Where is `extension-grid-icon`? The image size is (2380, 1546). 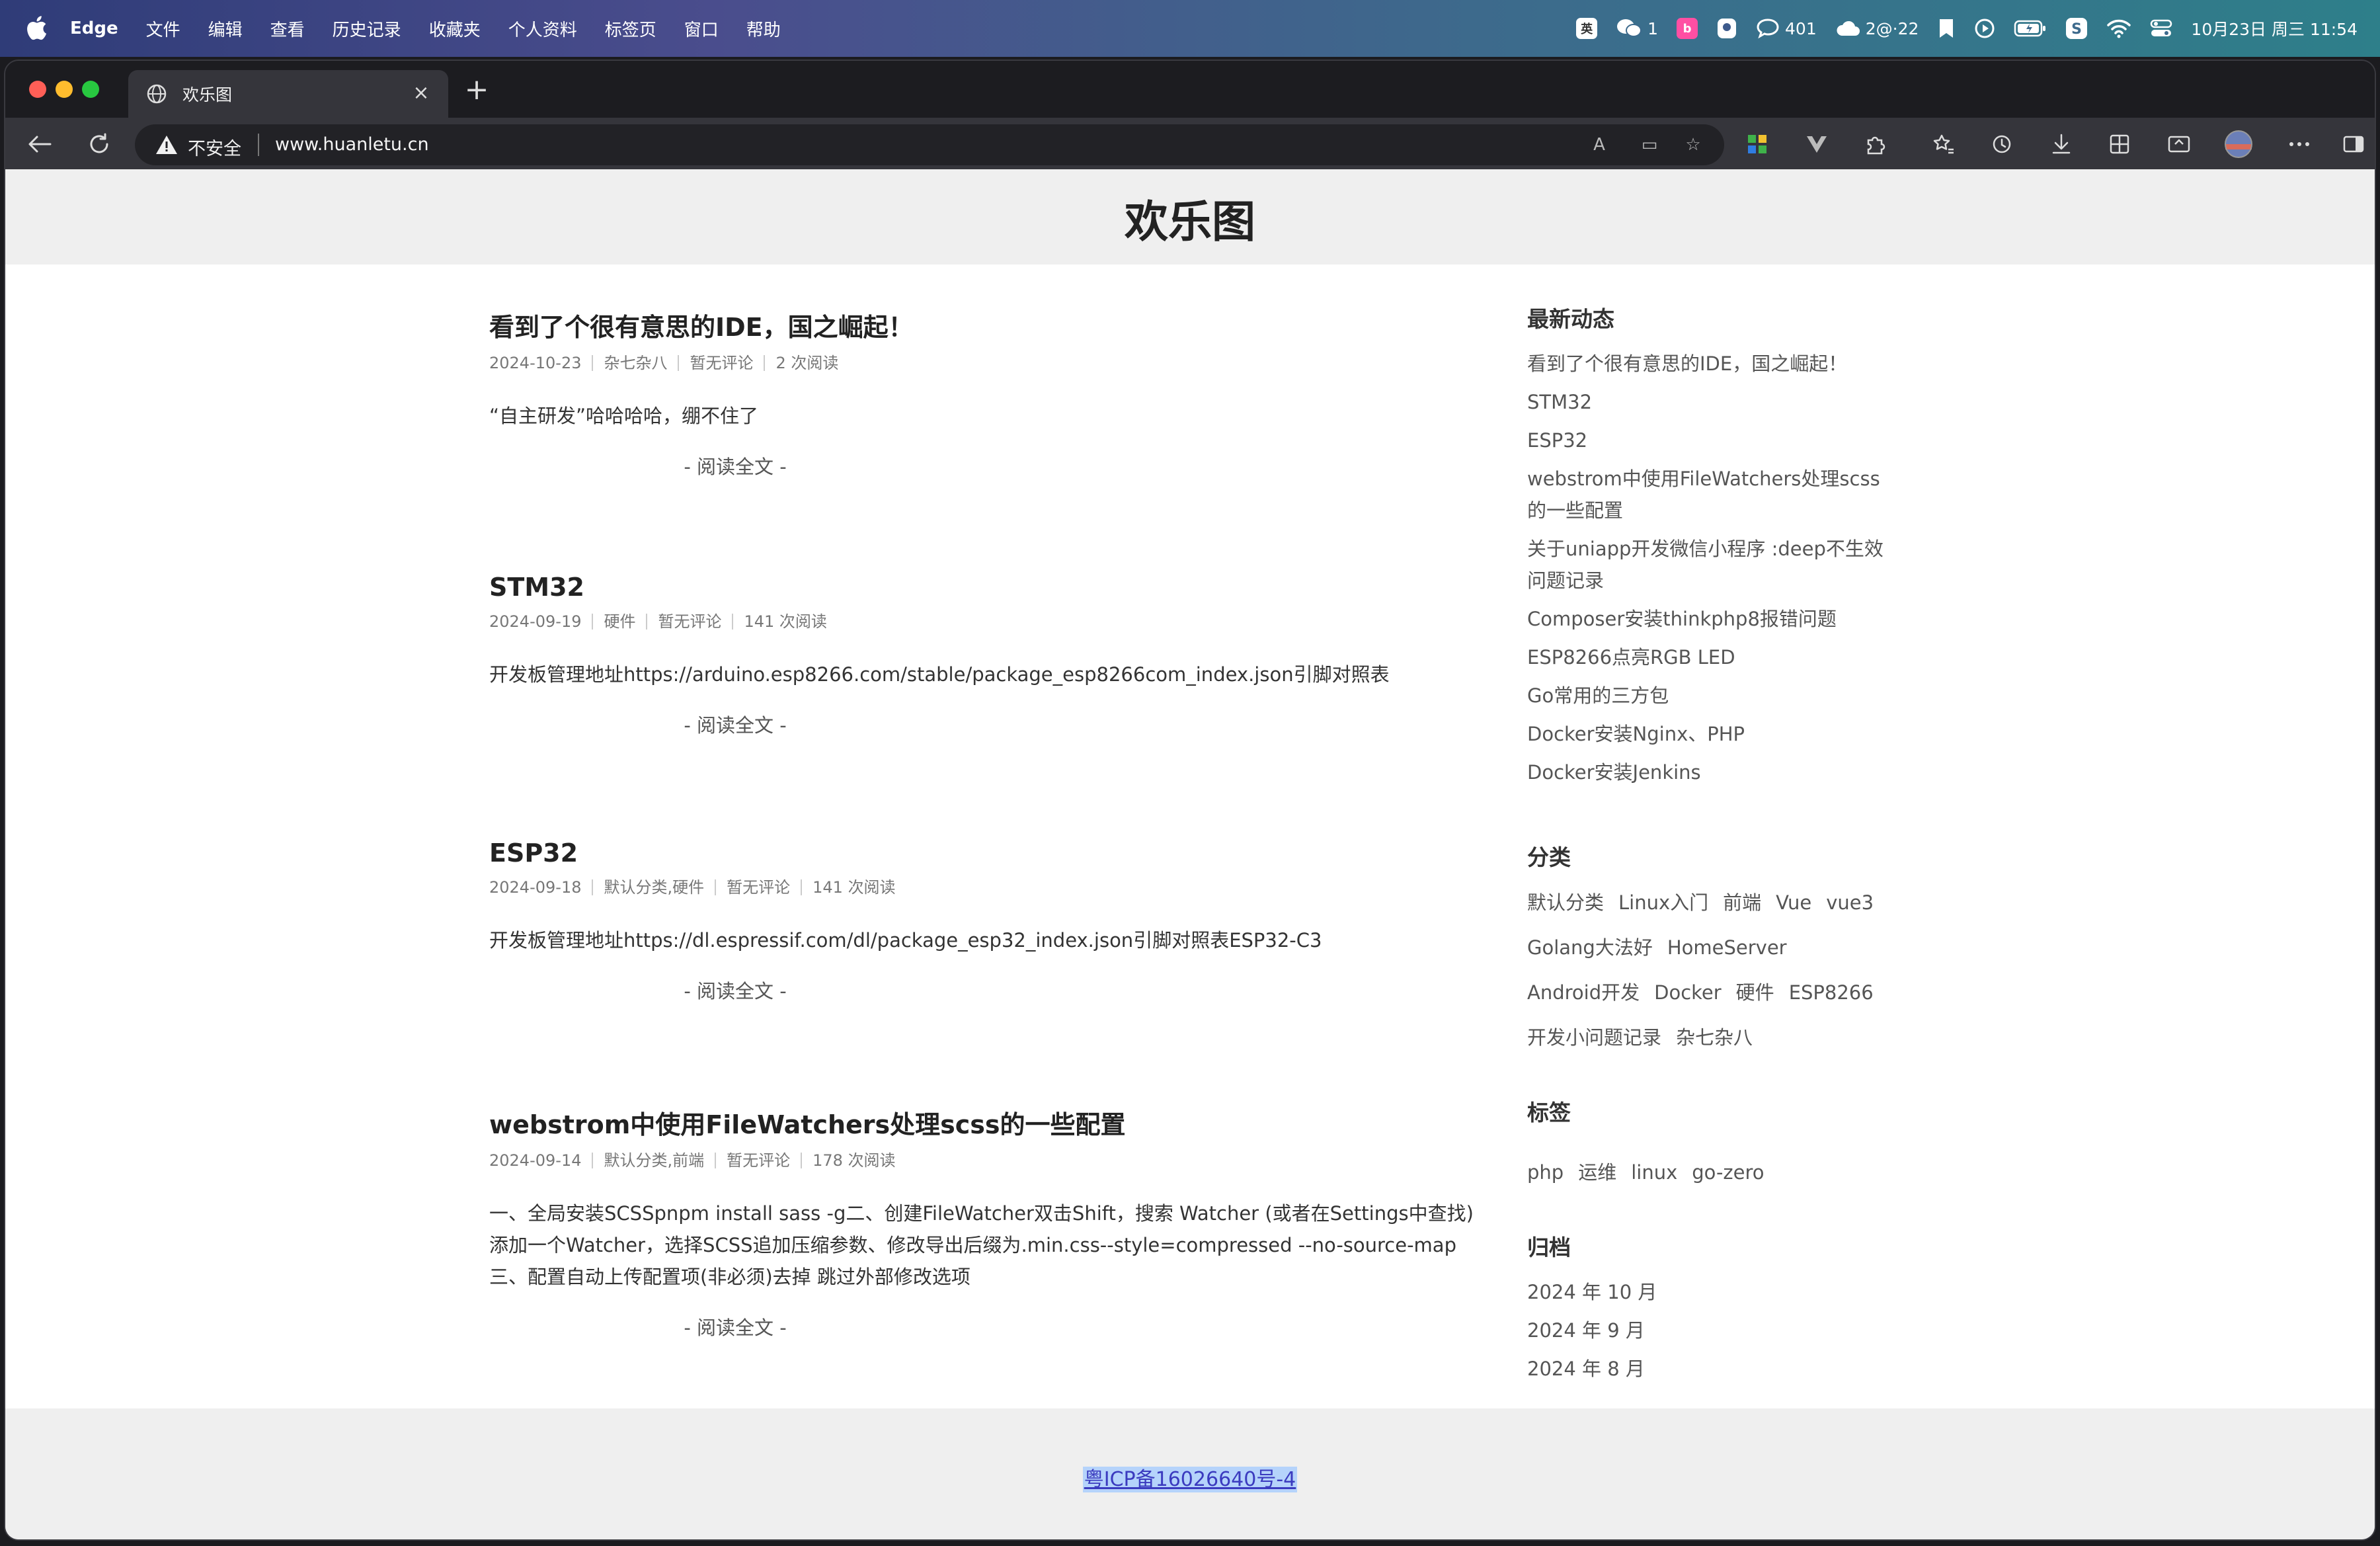 extension-grid-icon is located at coordinates (1757, 144).